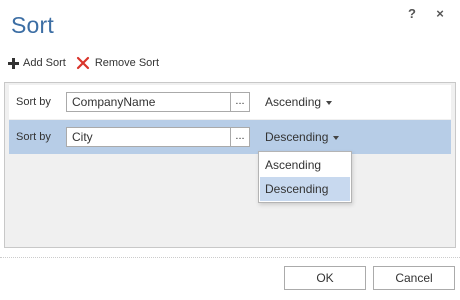 This screenshot has width=460, height=300. Describe the element at coordinates (44, 63) in the screenshot. I see `add-sort-label: Add Sort` at that location.